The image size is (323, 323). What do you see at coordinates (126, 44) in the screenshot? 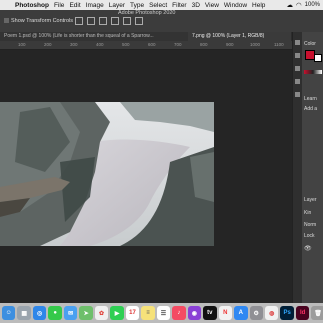
I see `ruler-tick: 500` at bounding box center [126, 44].